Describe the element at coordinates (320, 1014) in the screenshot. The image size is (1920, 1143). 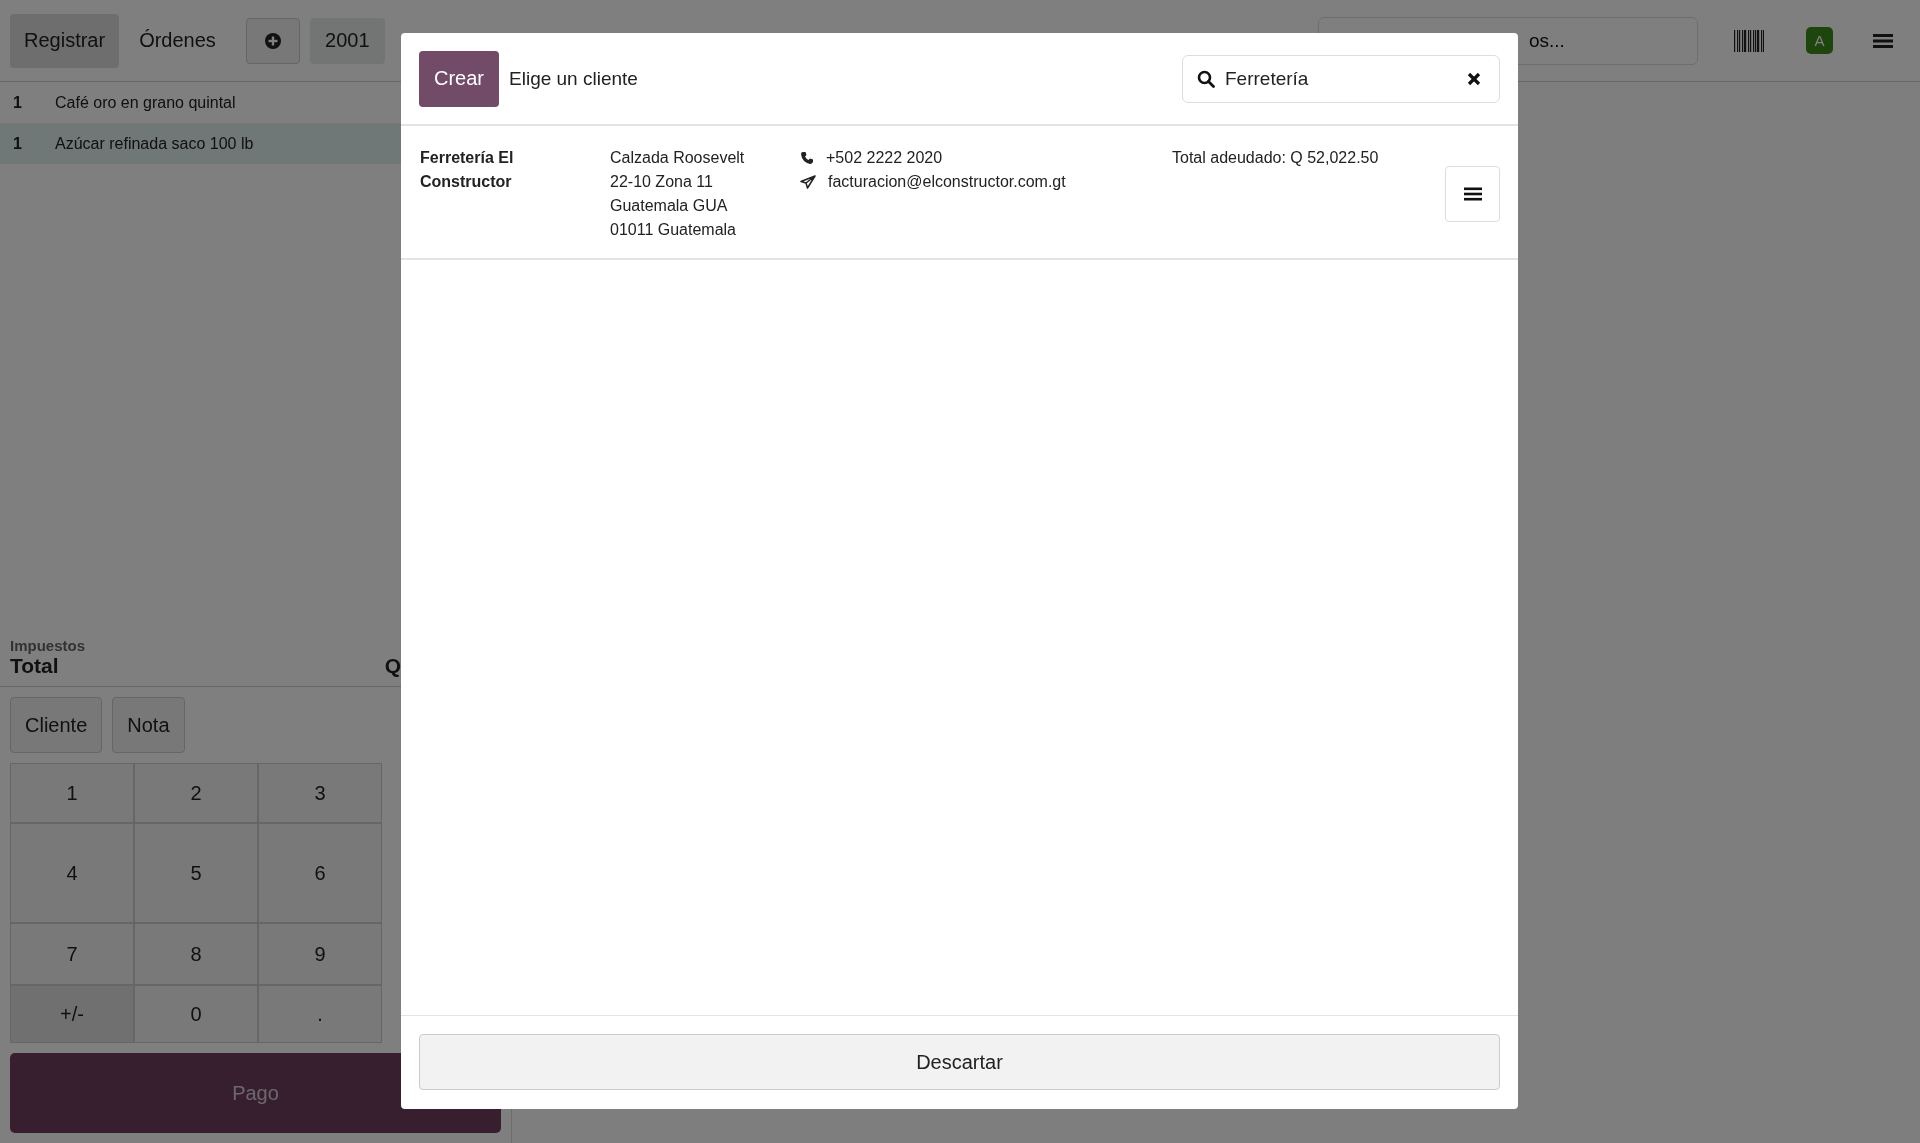
I see `keypad-key: .` at that location.